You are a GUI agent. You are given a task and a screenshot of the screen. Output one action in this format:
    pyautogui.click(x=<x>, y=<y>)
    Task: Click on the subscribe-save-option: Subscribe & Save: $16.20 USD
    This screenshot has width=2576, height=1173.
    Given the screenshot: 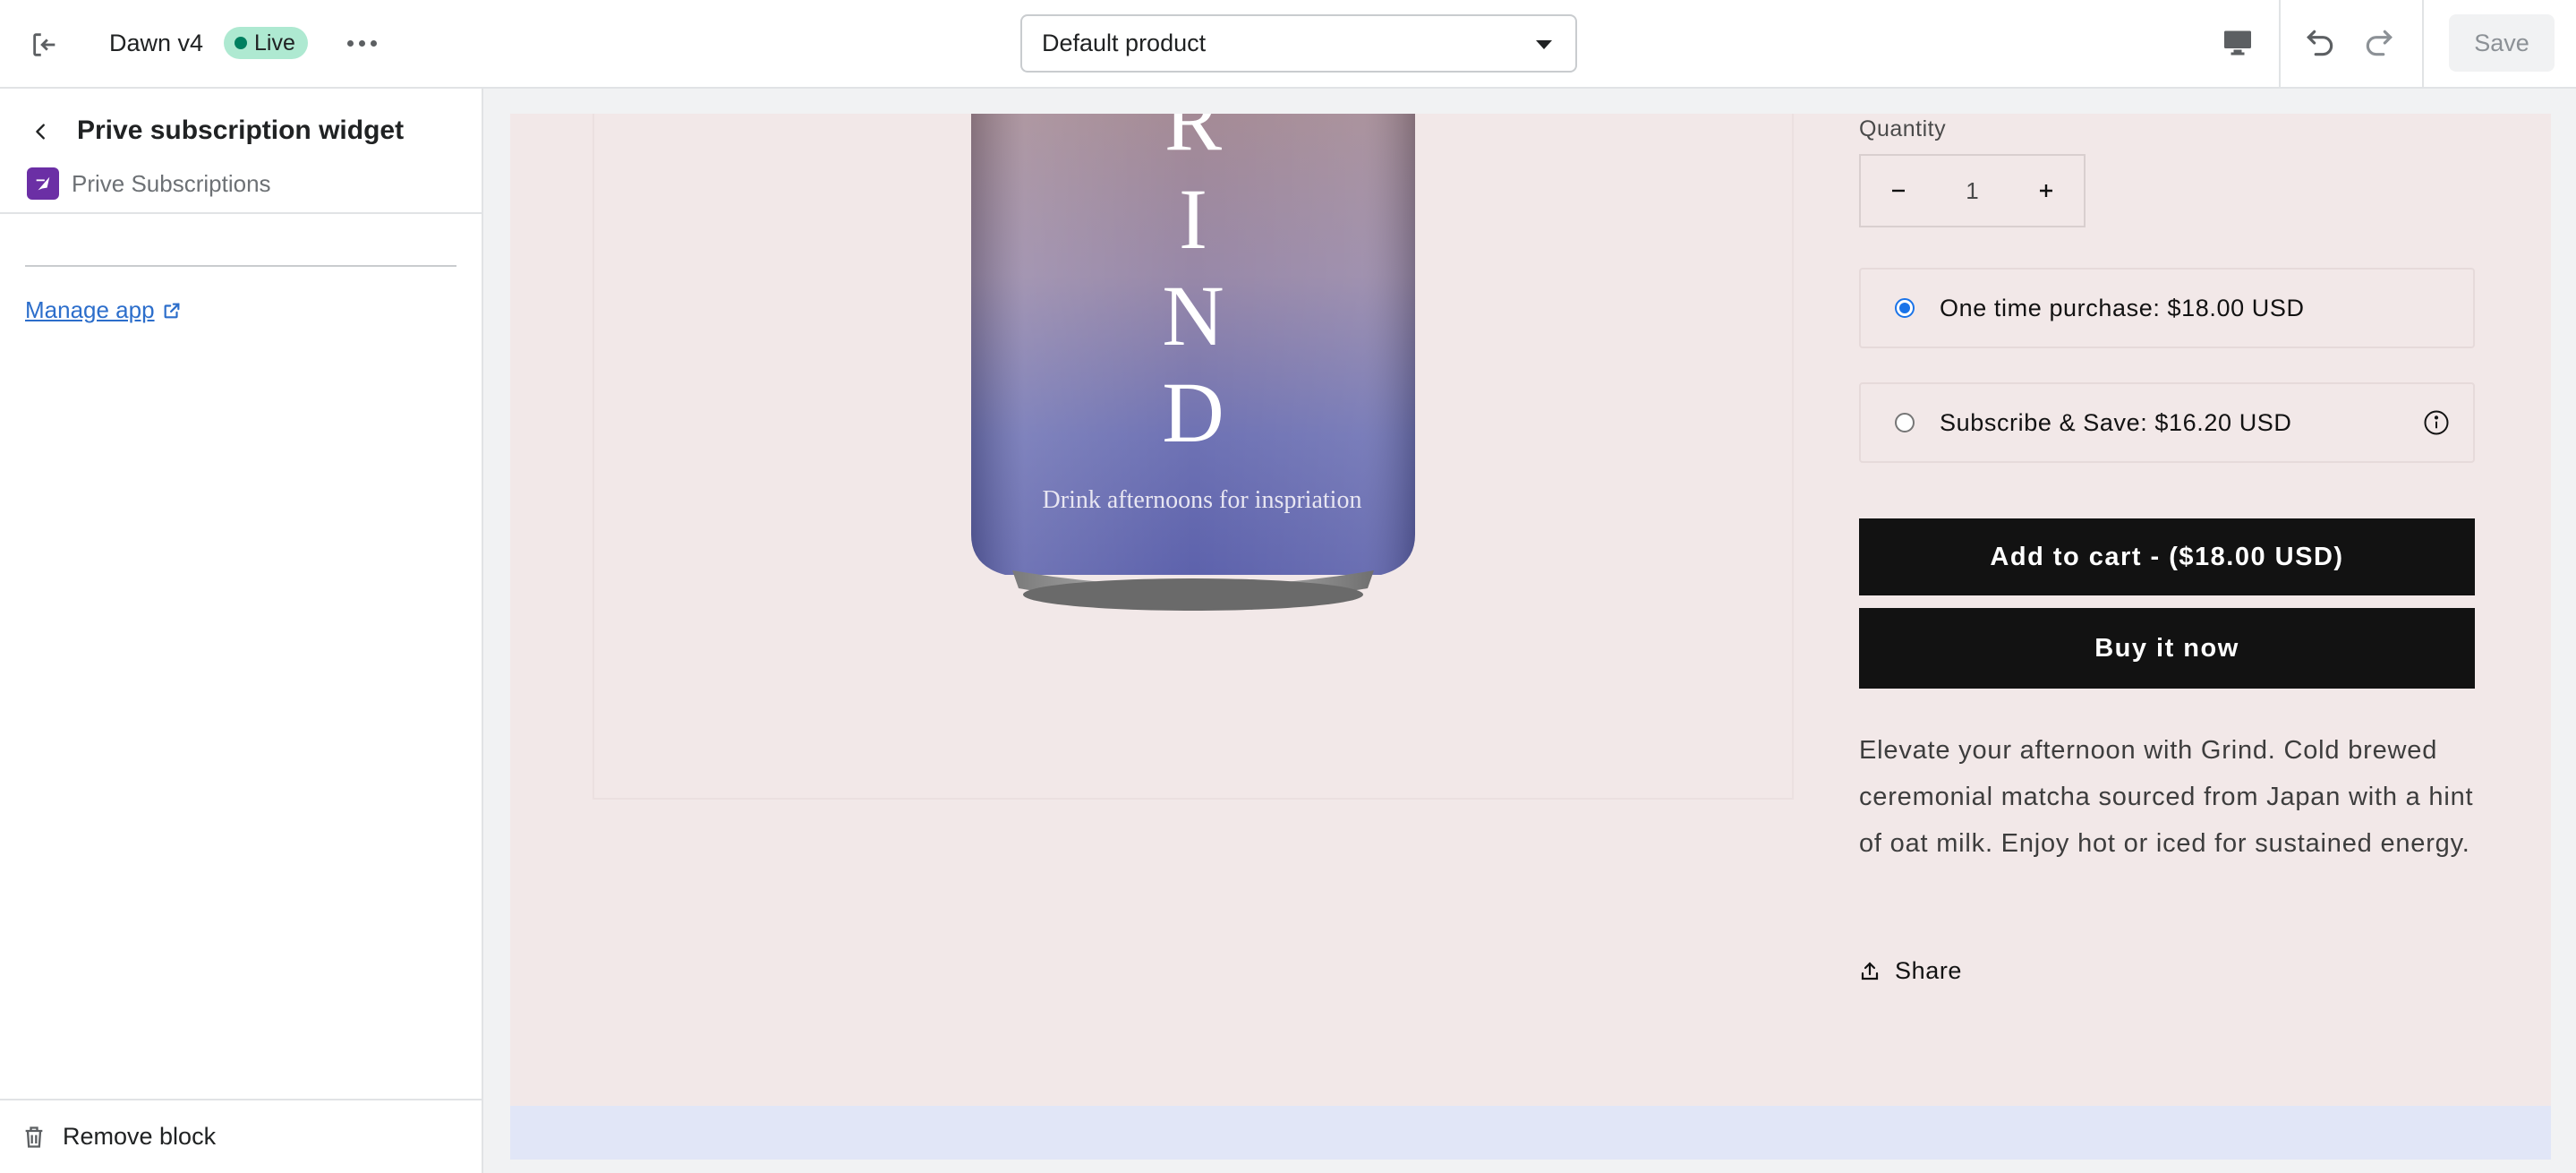 What is the action you would take?
    pyautogui.click(x=2167, y=422)
    